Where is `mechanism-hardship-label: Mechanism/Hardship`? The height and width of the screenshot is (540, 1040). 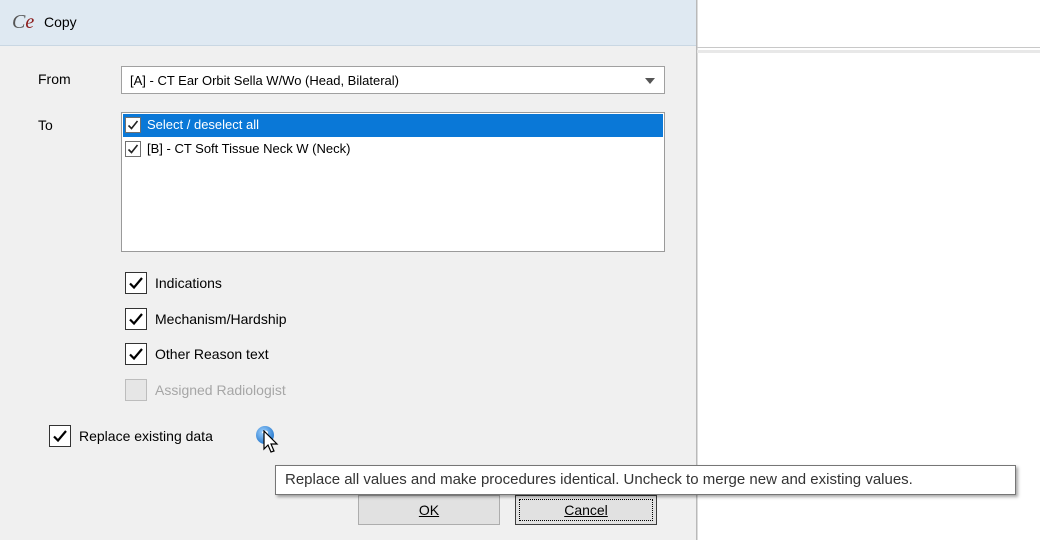 mechanism-hardship-label: Mechanism/Hardship is located at coordinates (221, 319).